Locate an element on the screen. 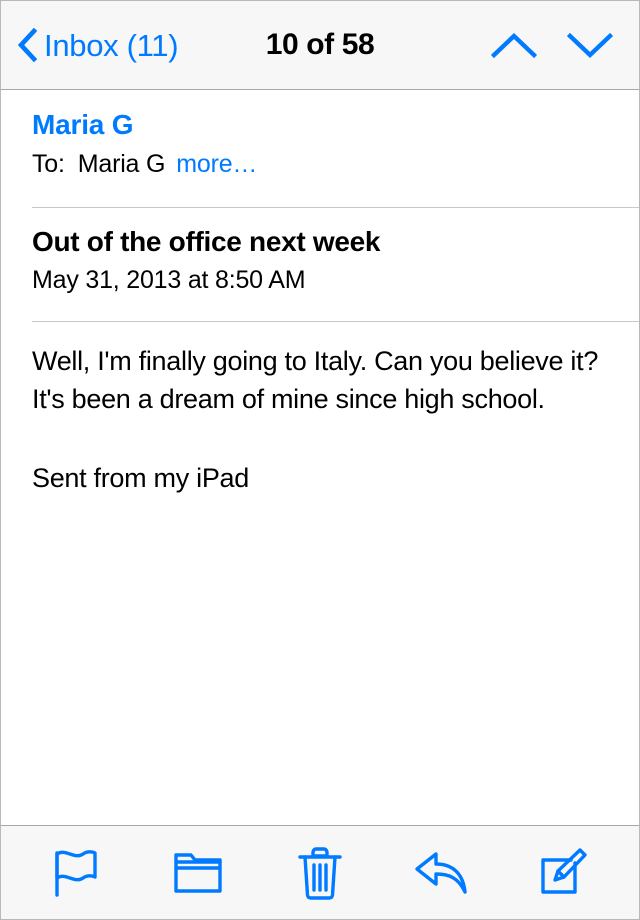  chevron-up-icon is located at coordinates (514, 45).